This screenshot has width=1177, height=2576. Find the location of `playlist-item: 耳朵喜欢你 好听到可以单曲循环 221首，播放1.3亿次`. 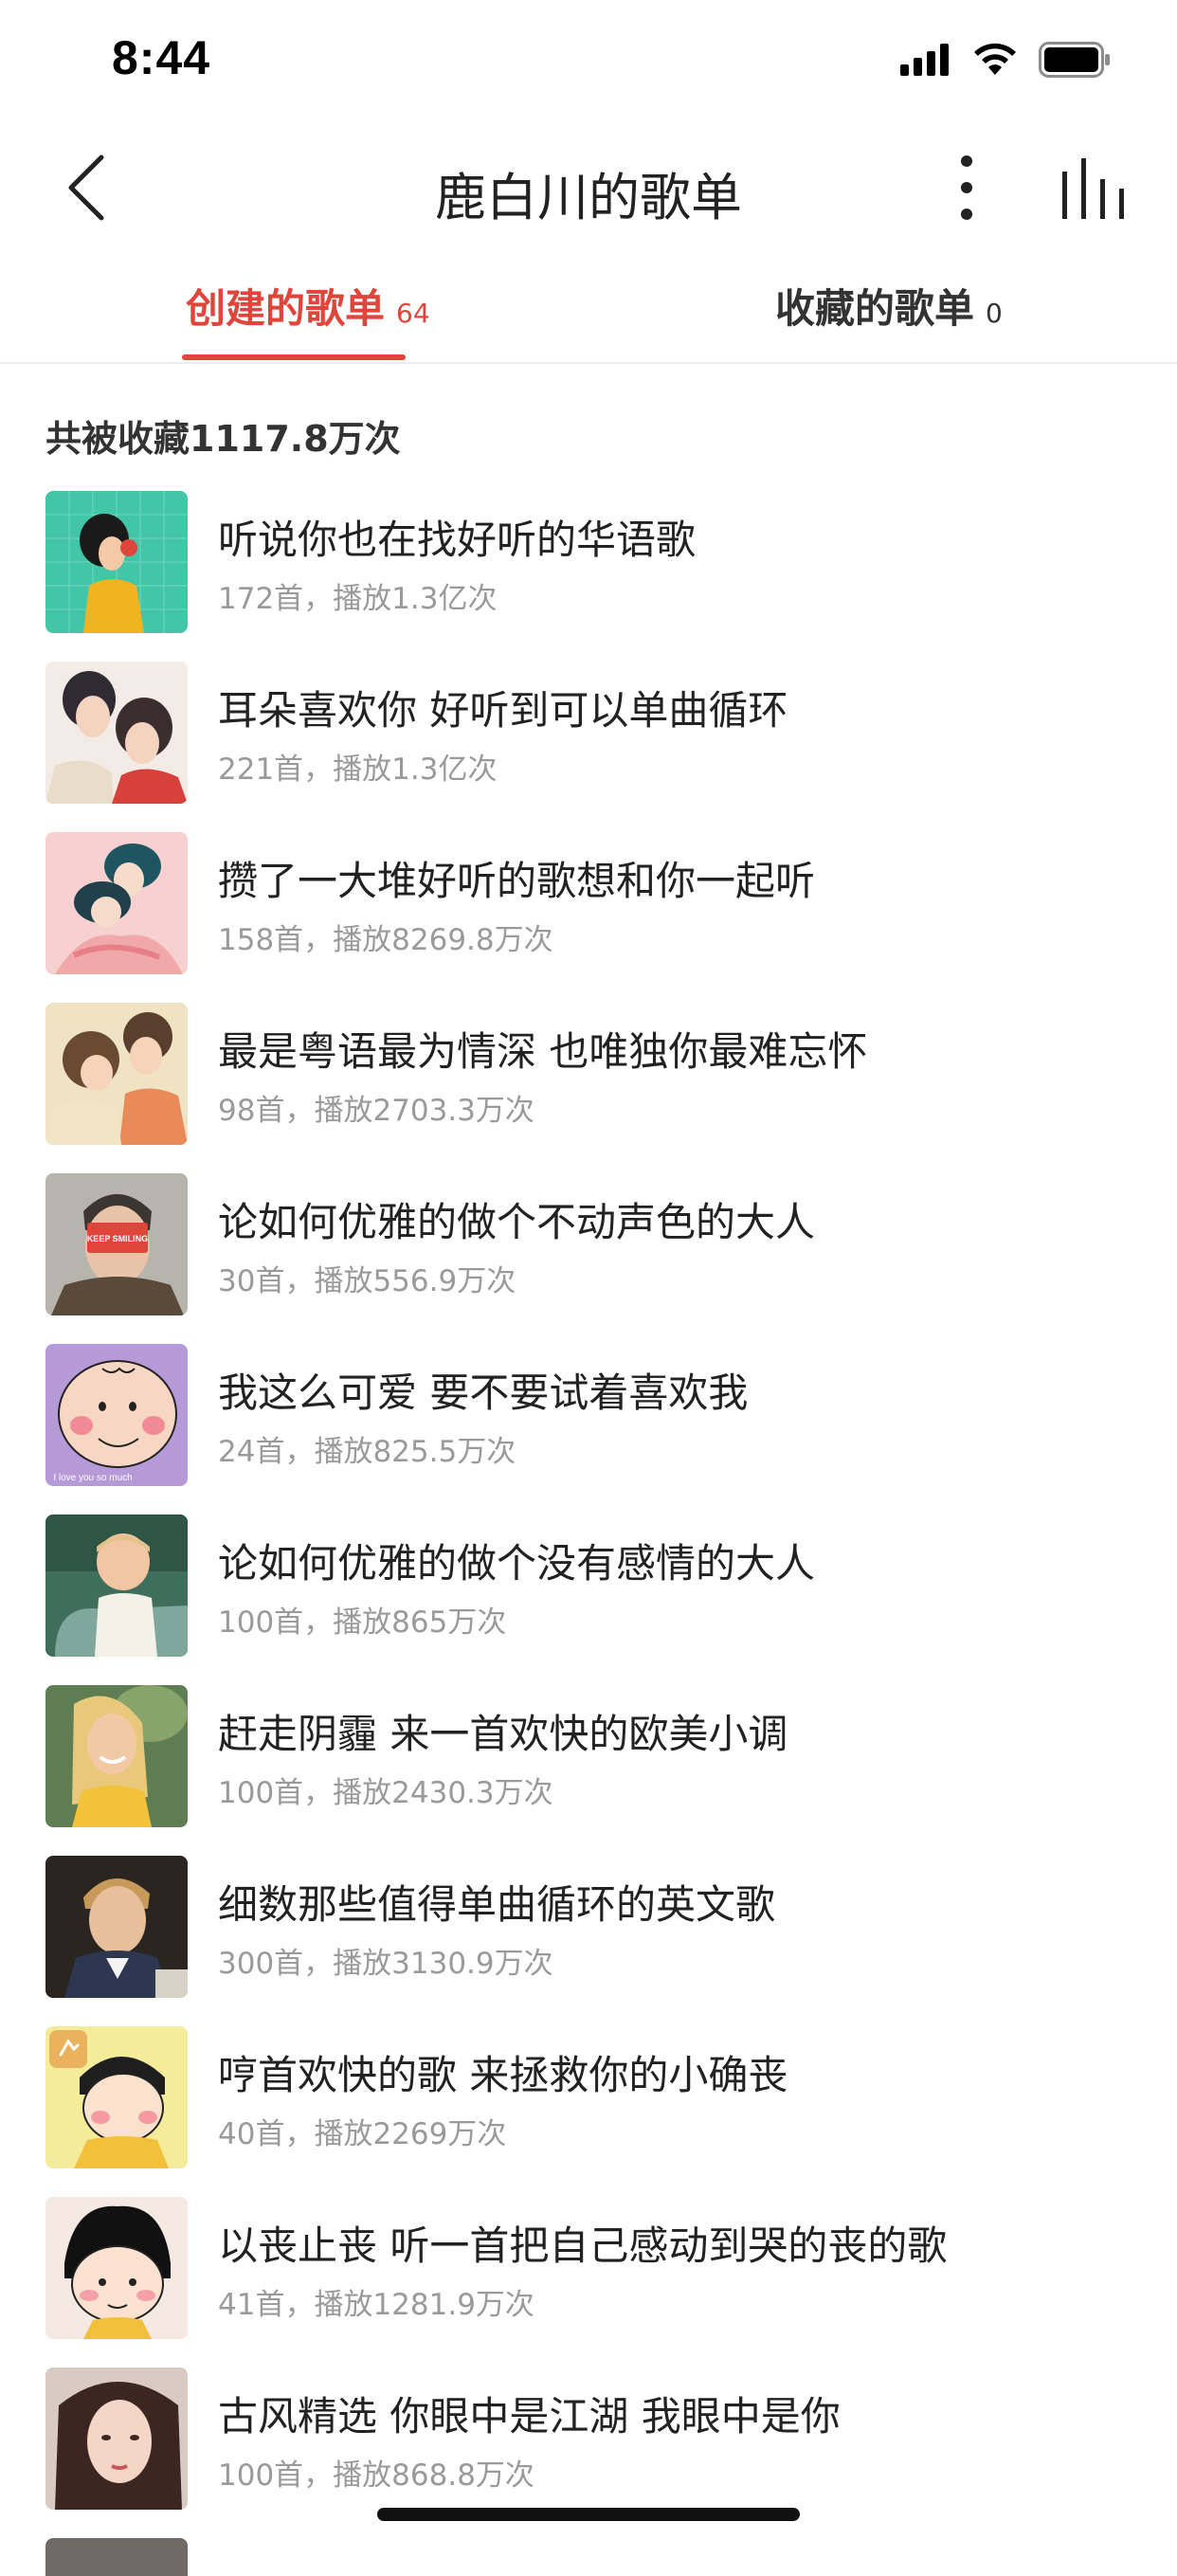

playlist-item: 耳朵喜欢你 好听到可以单曲循环 221首，播放1.3亿次 is located at coordinates (588, 747).